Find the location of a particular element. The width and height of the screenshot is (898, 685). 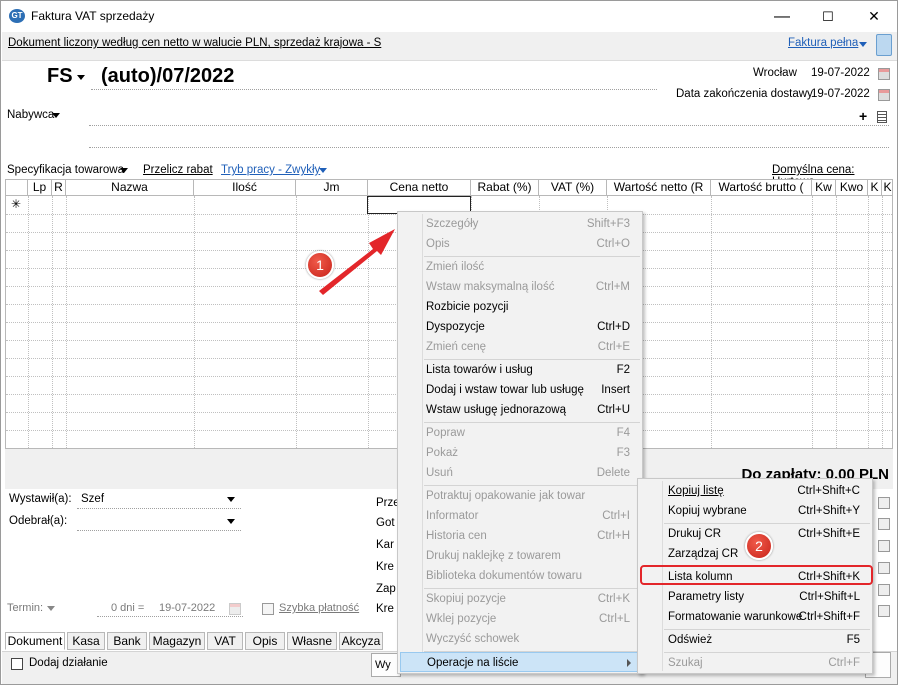

menu-split-item: Rozbicie pozycji is located at coordinates (520, 307).